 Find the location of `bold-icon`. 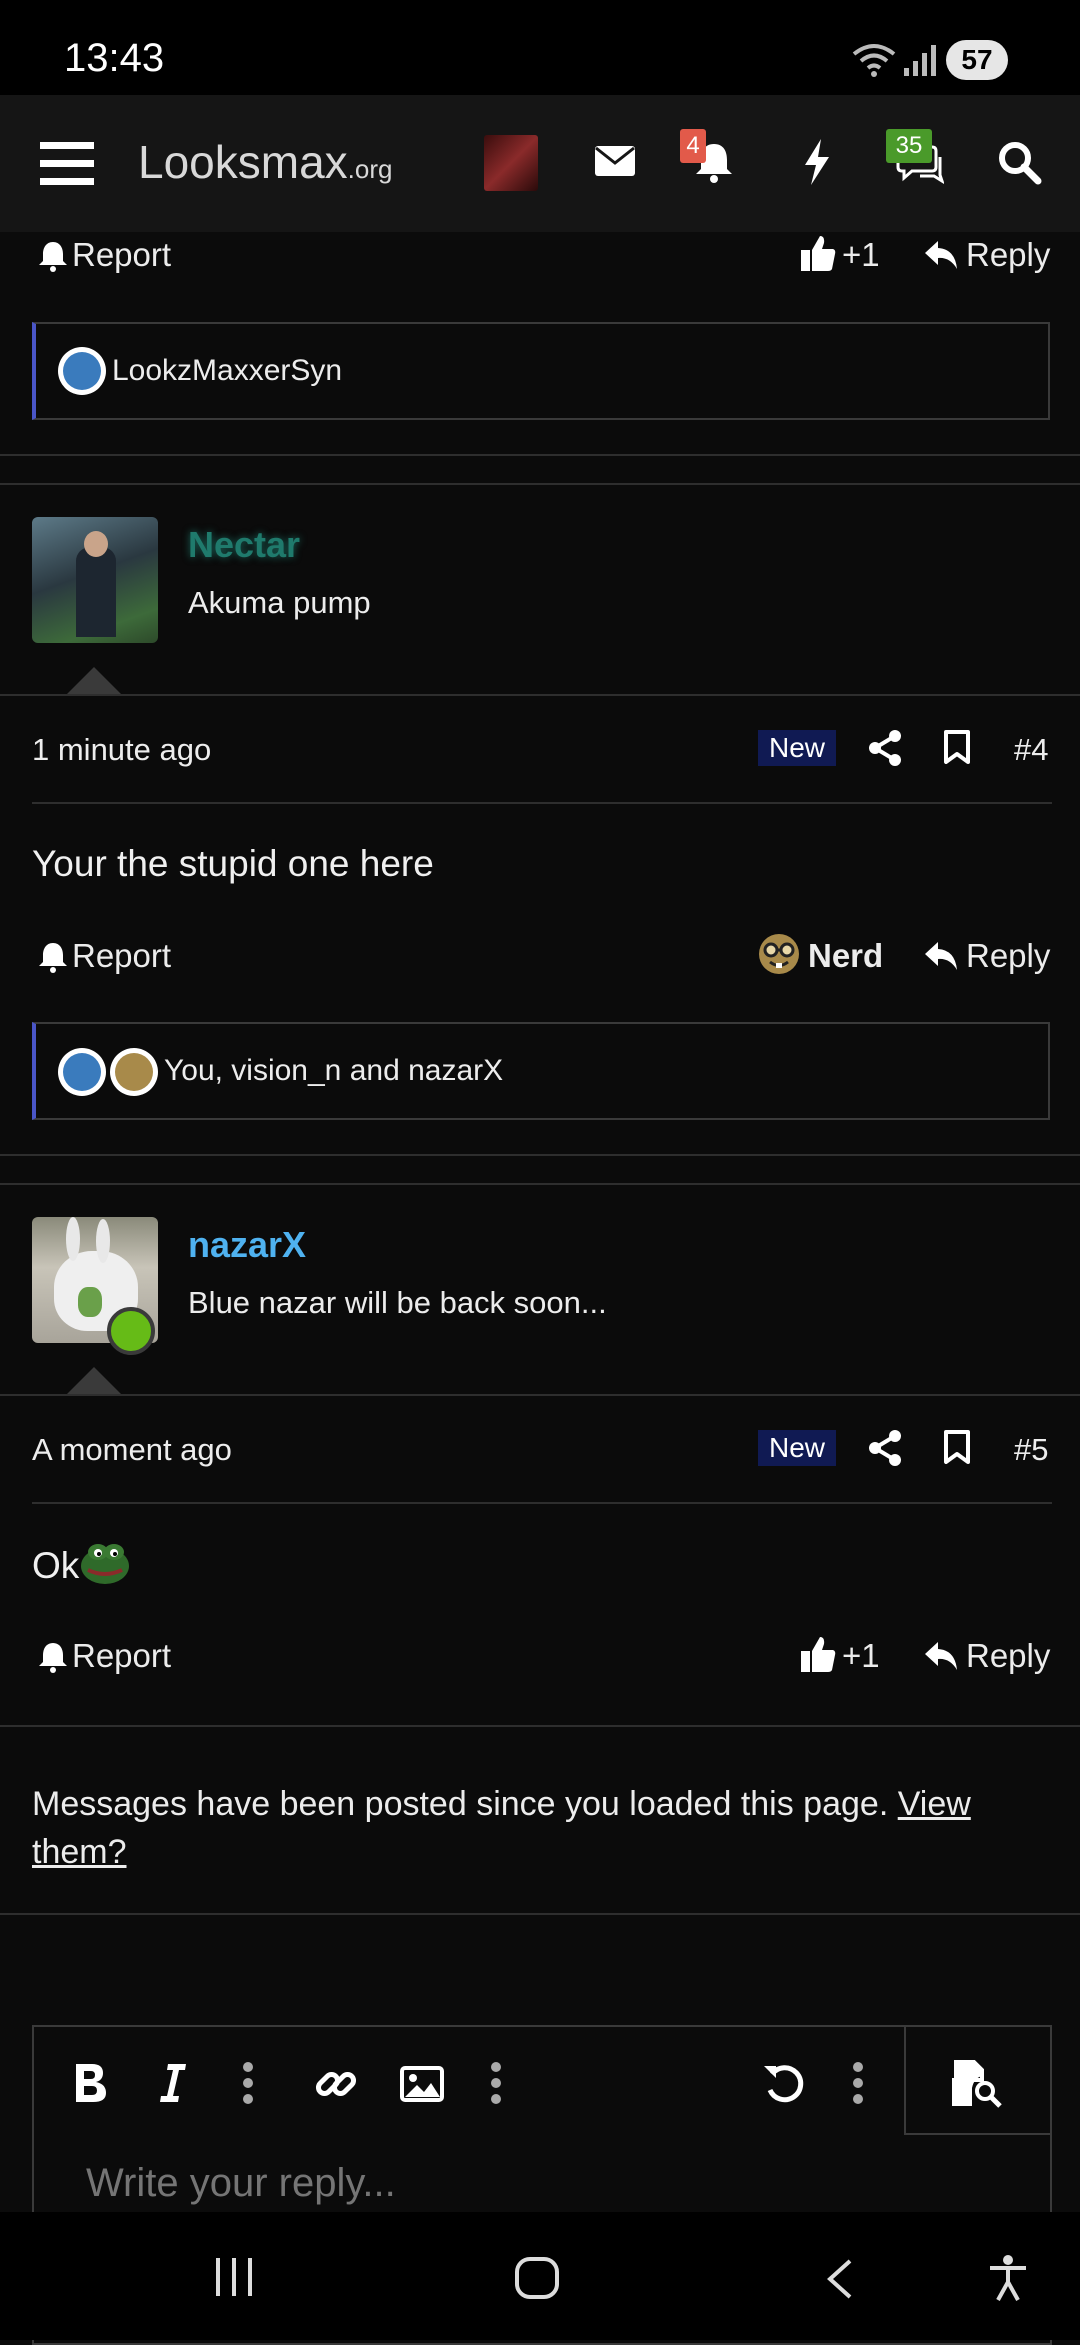

bold-icon is located at coordinates (90, 2083).